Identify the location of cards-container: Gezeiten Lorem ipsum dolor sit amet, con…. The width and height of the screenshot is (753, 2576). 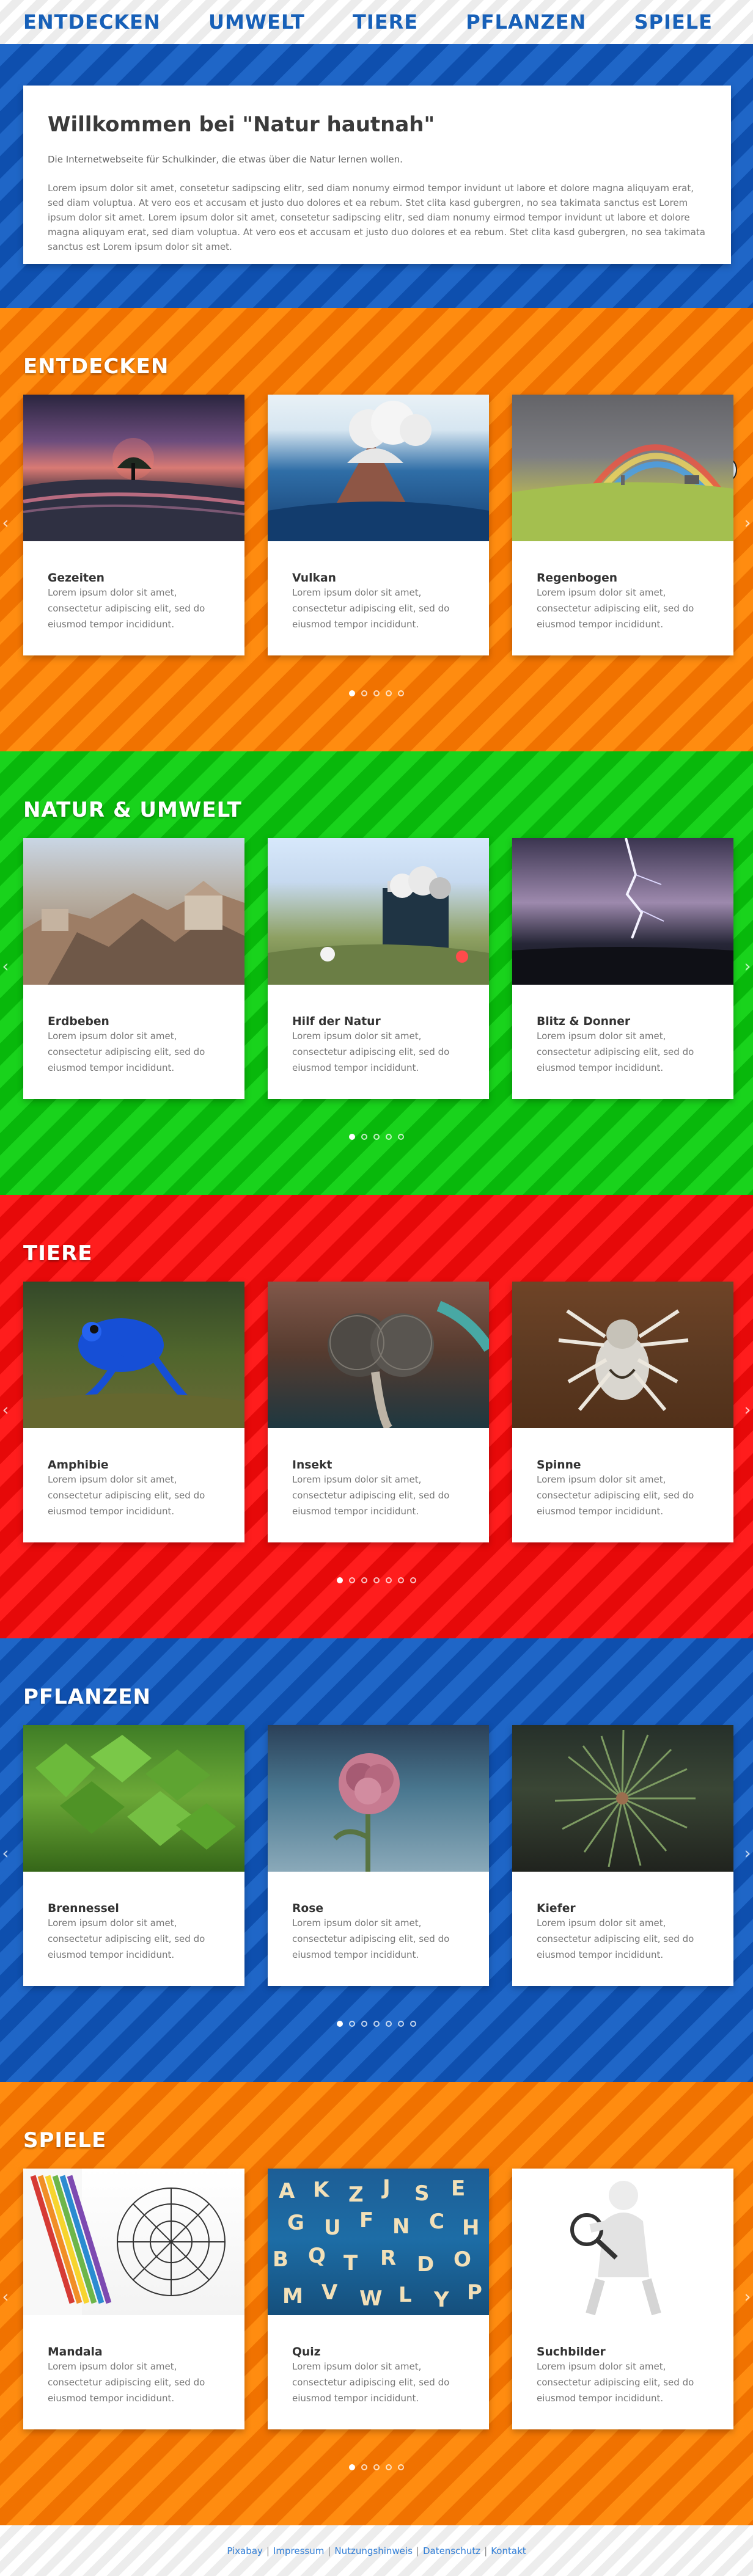
(378, 538).